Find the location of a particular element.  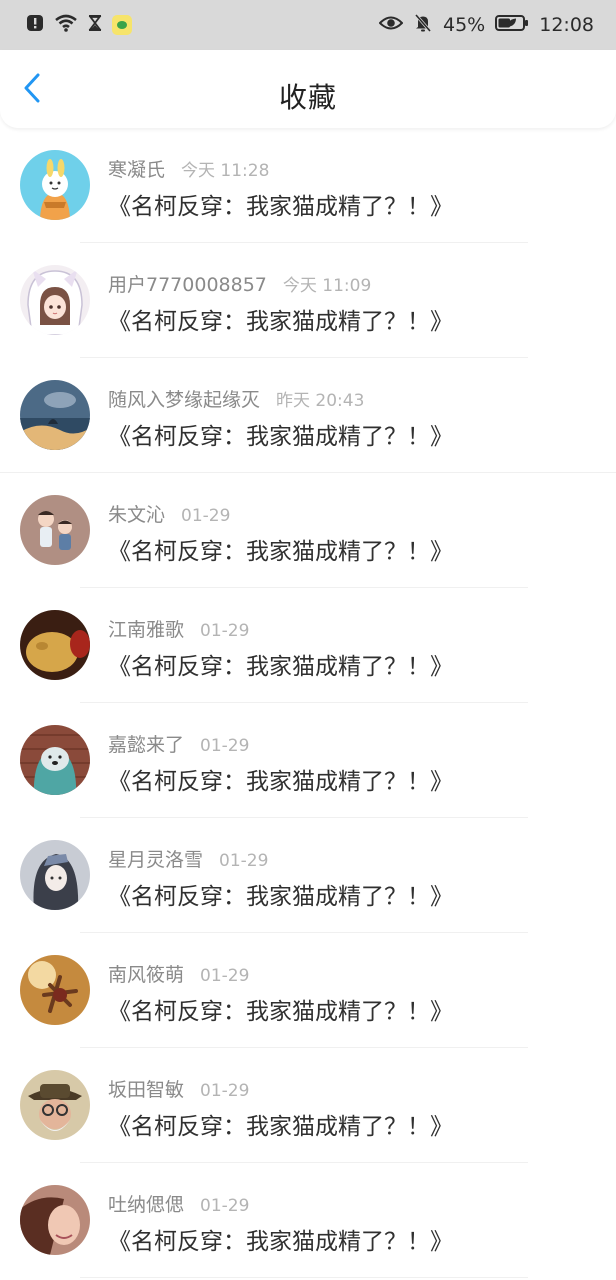

bell-off-icon is located at coordinates (423, 25).